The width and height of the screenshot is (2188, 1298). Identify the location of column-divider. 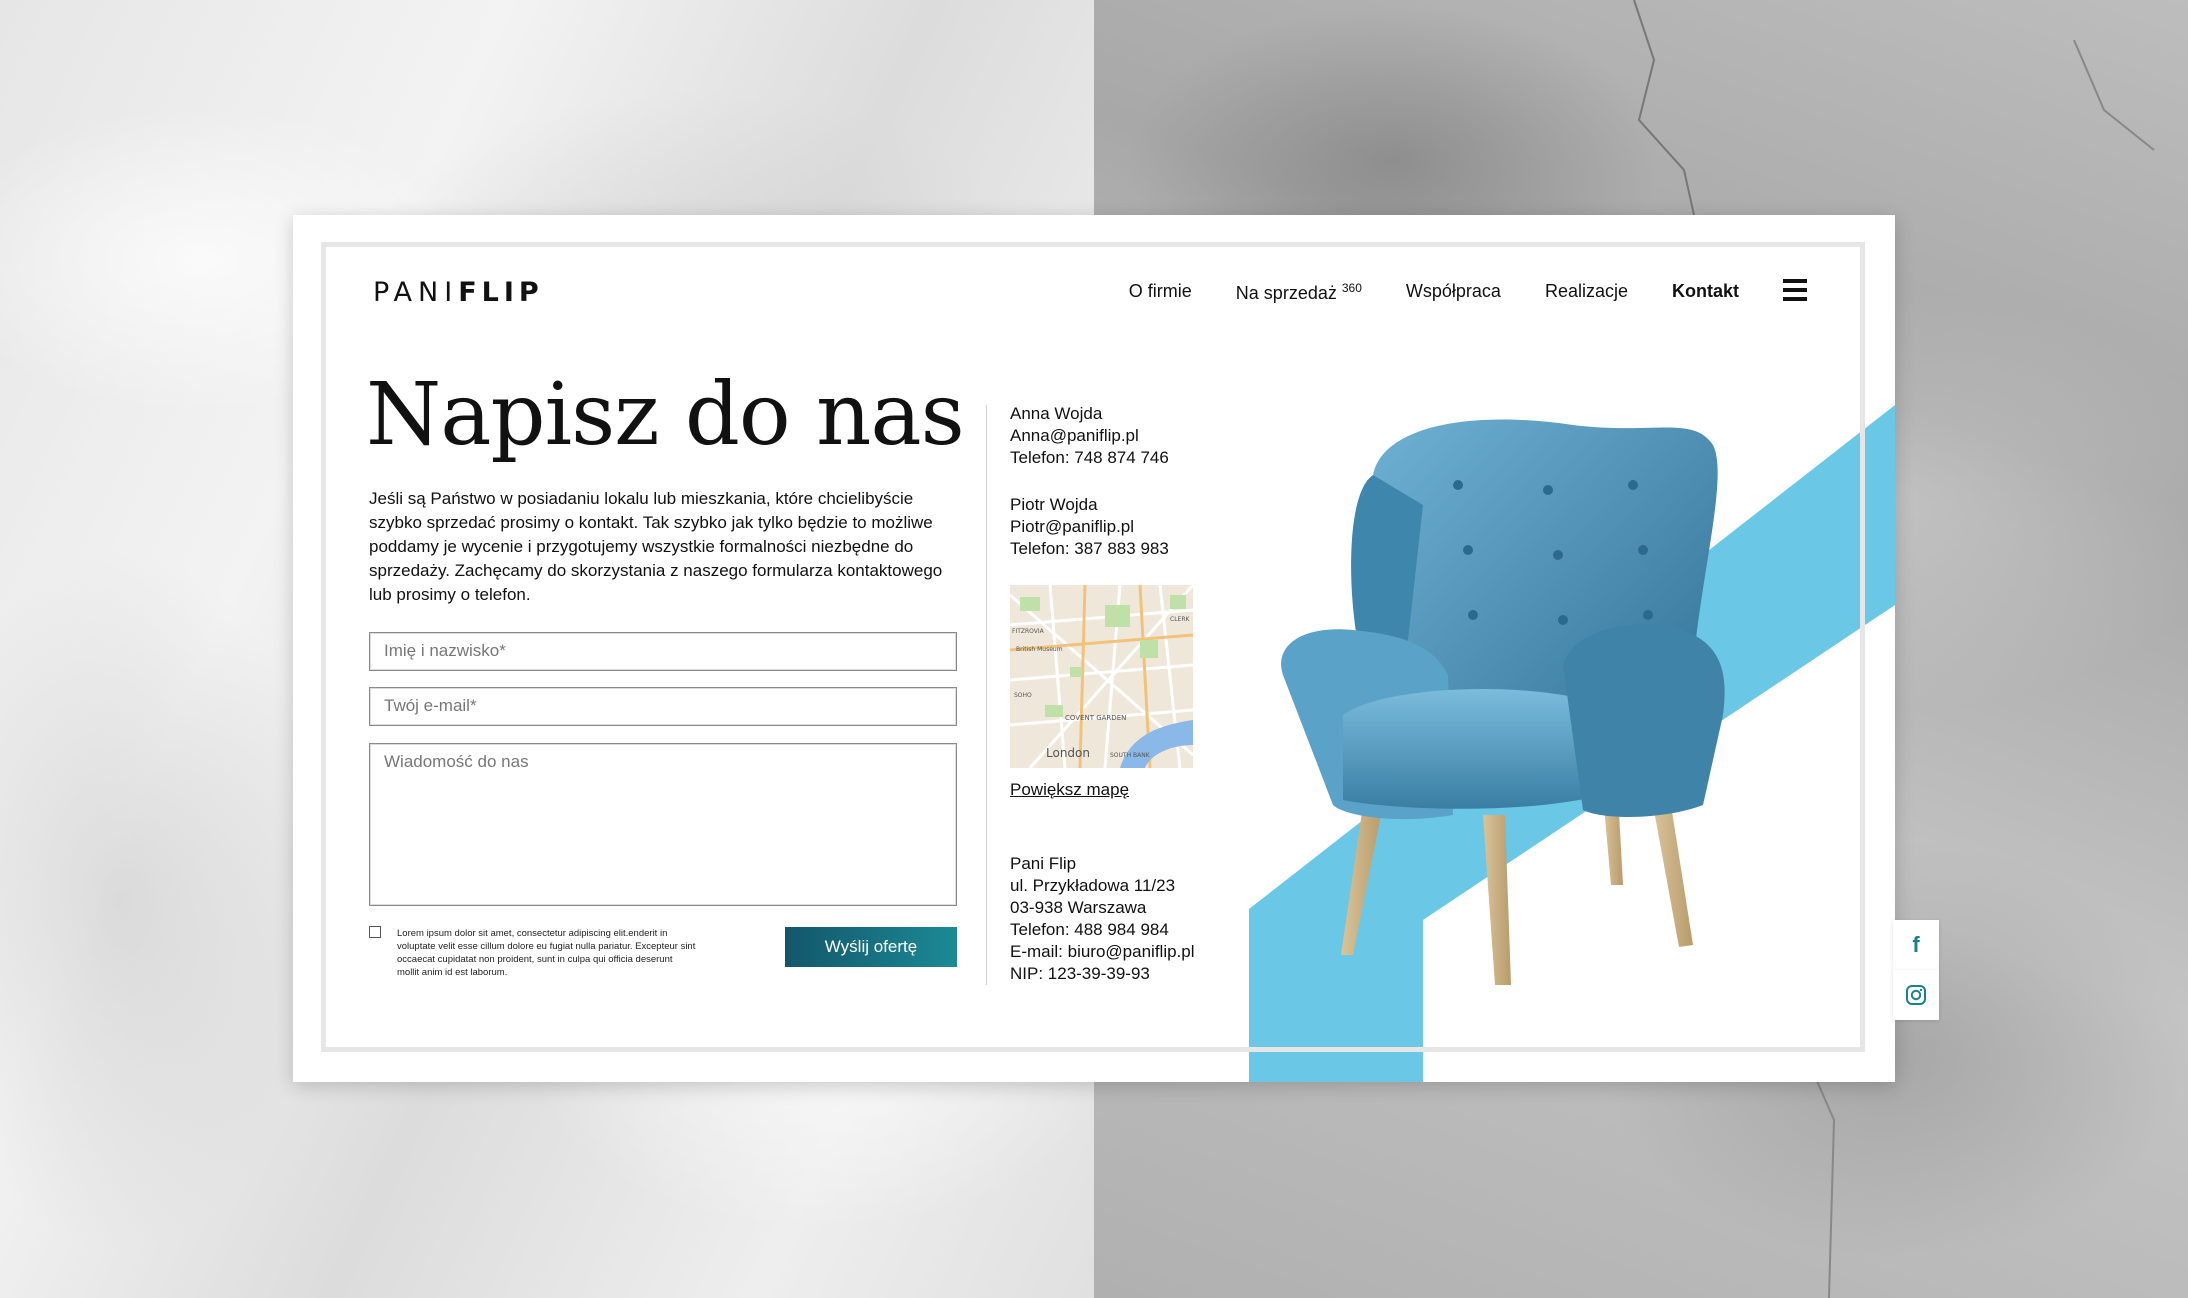
(986, 695).